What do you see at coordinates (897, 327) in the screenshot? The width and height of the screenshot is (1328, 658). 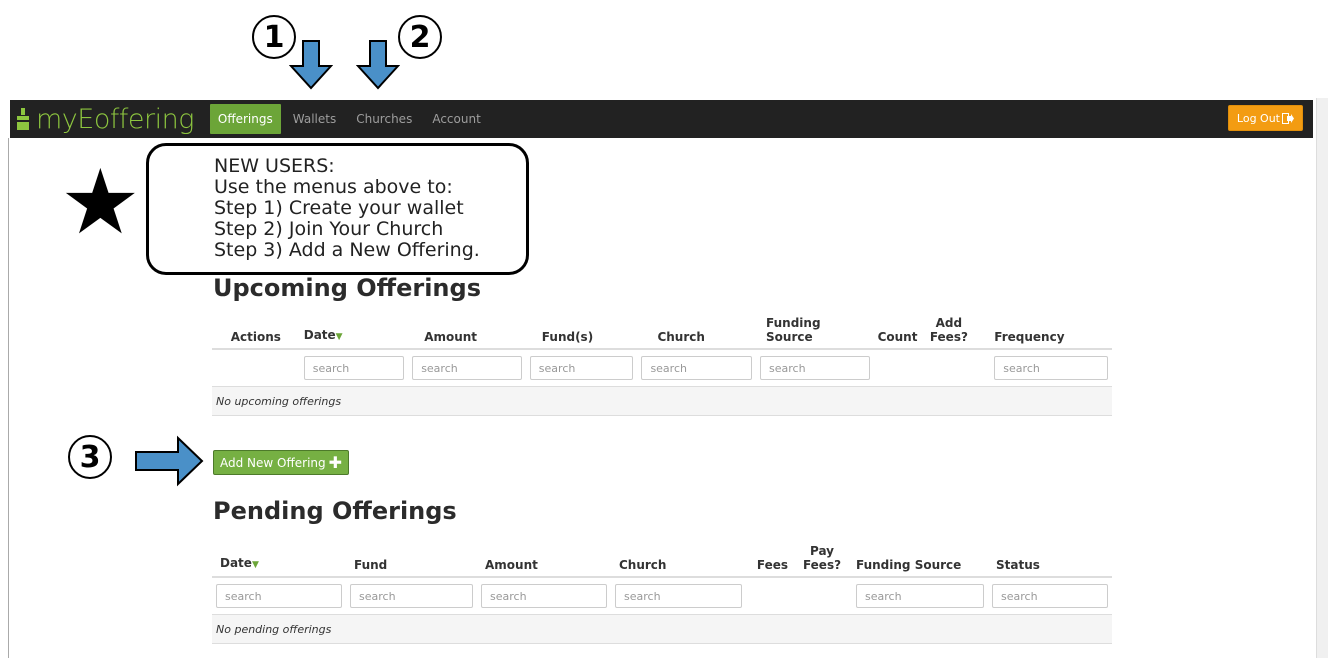 I see `col-count: Count` at bounding box center [897, 327].